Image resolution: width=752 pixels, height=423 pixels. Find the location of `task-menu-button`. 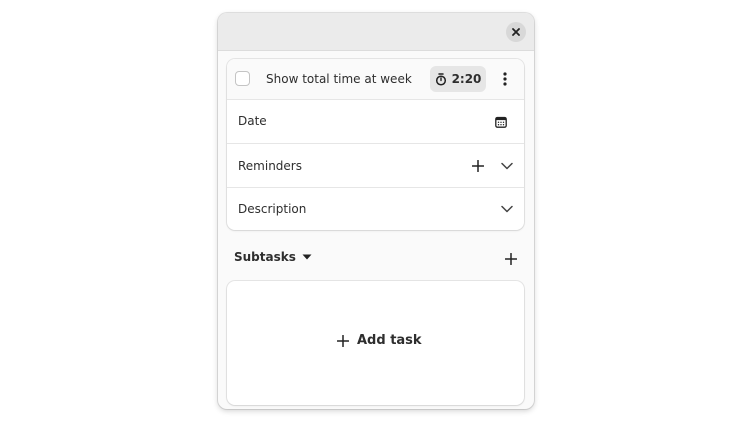

task-menu-button is located at coordinates (505, 79).